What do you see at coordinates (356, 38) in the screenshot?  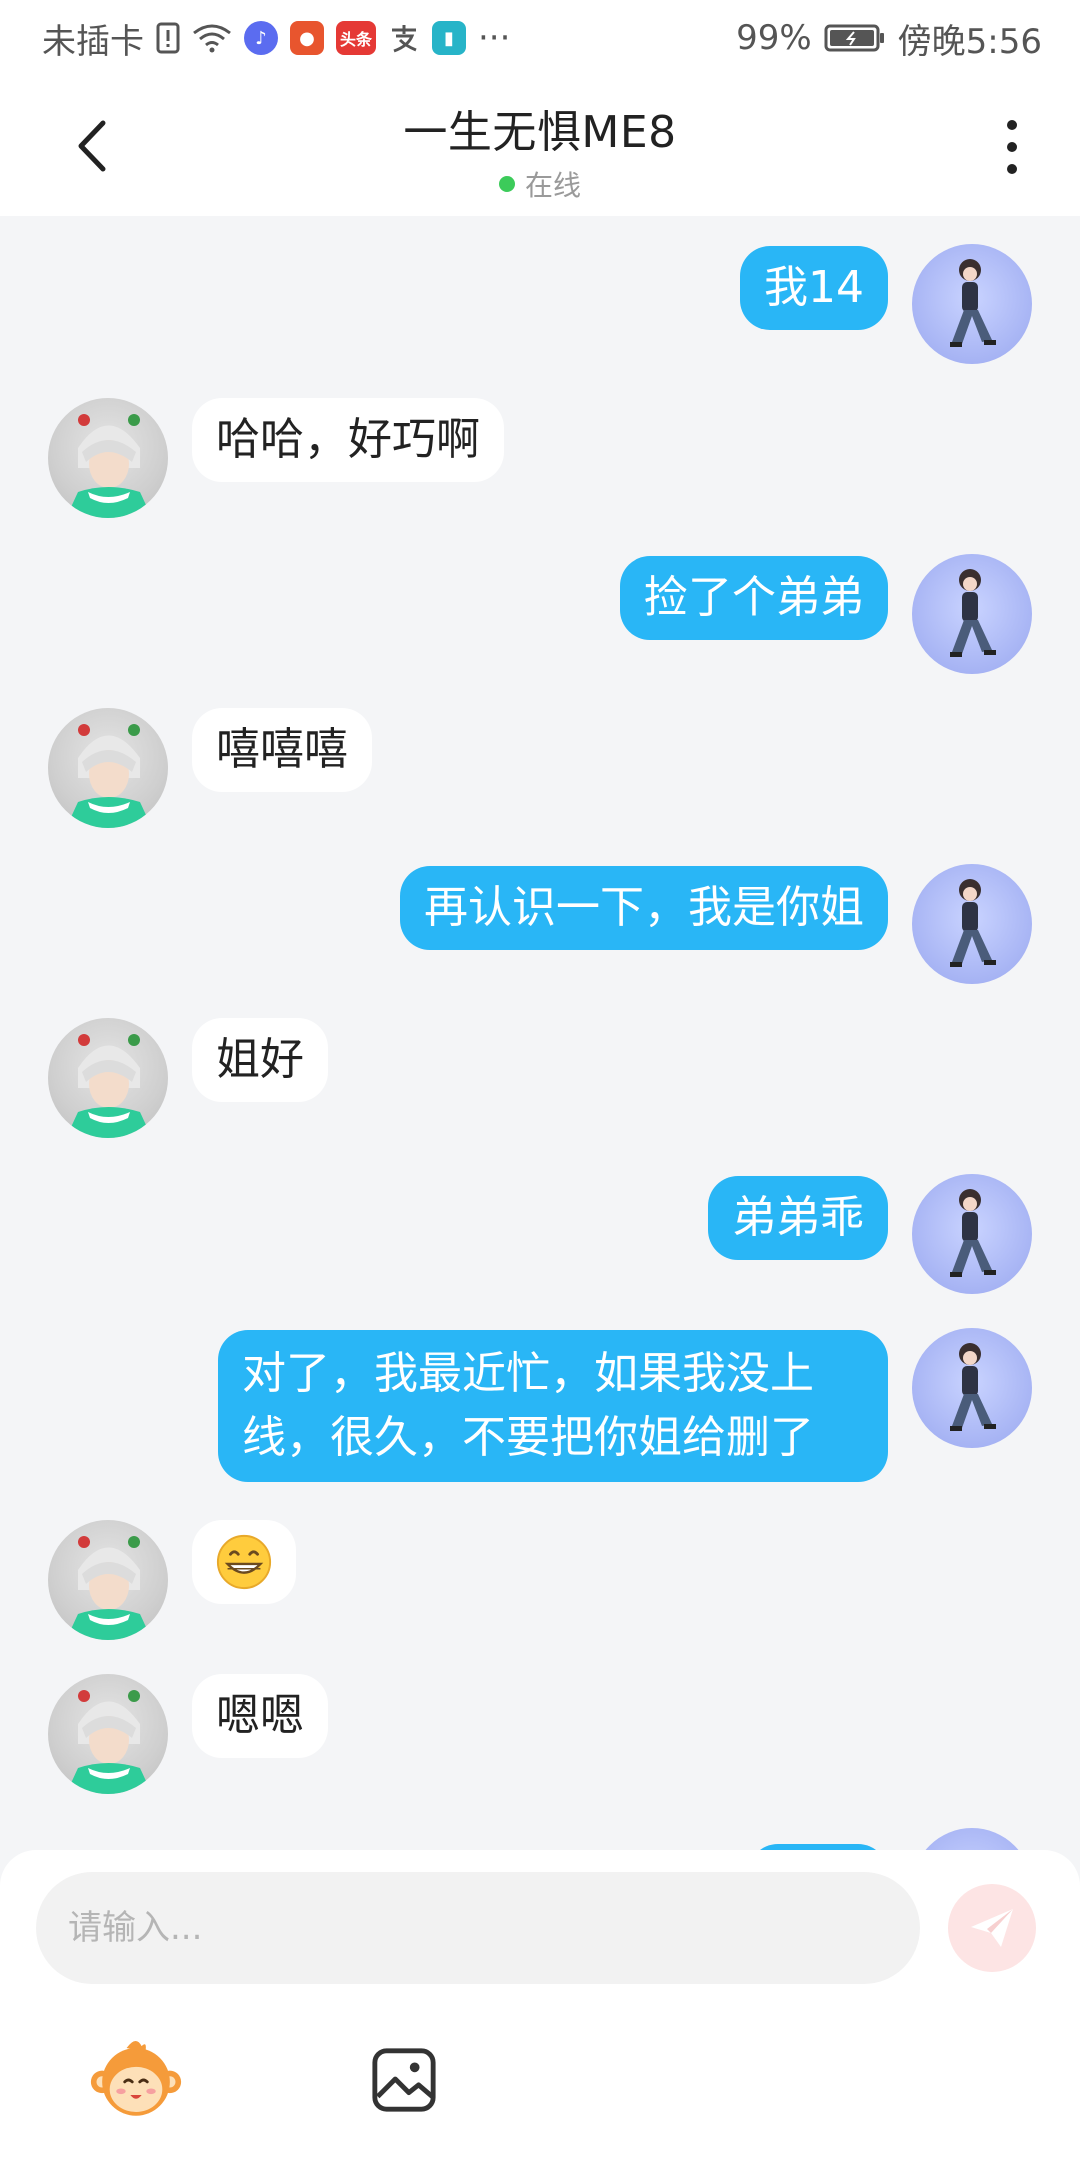 I see `toutiao-app-icon: 头条` at bounding box center [356, 38].